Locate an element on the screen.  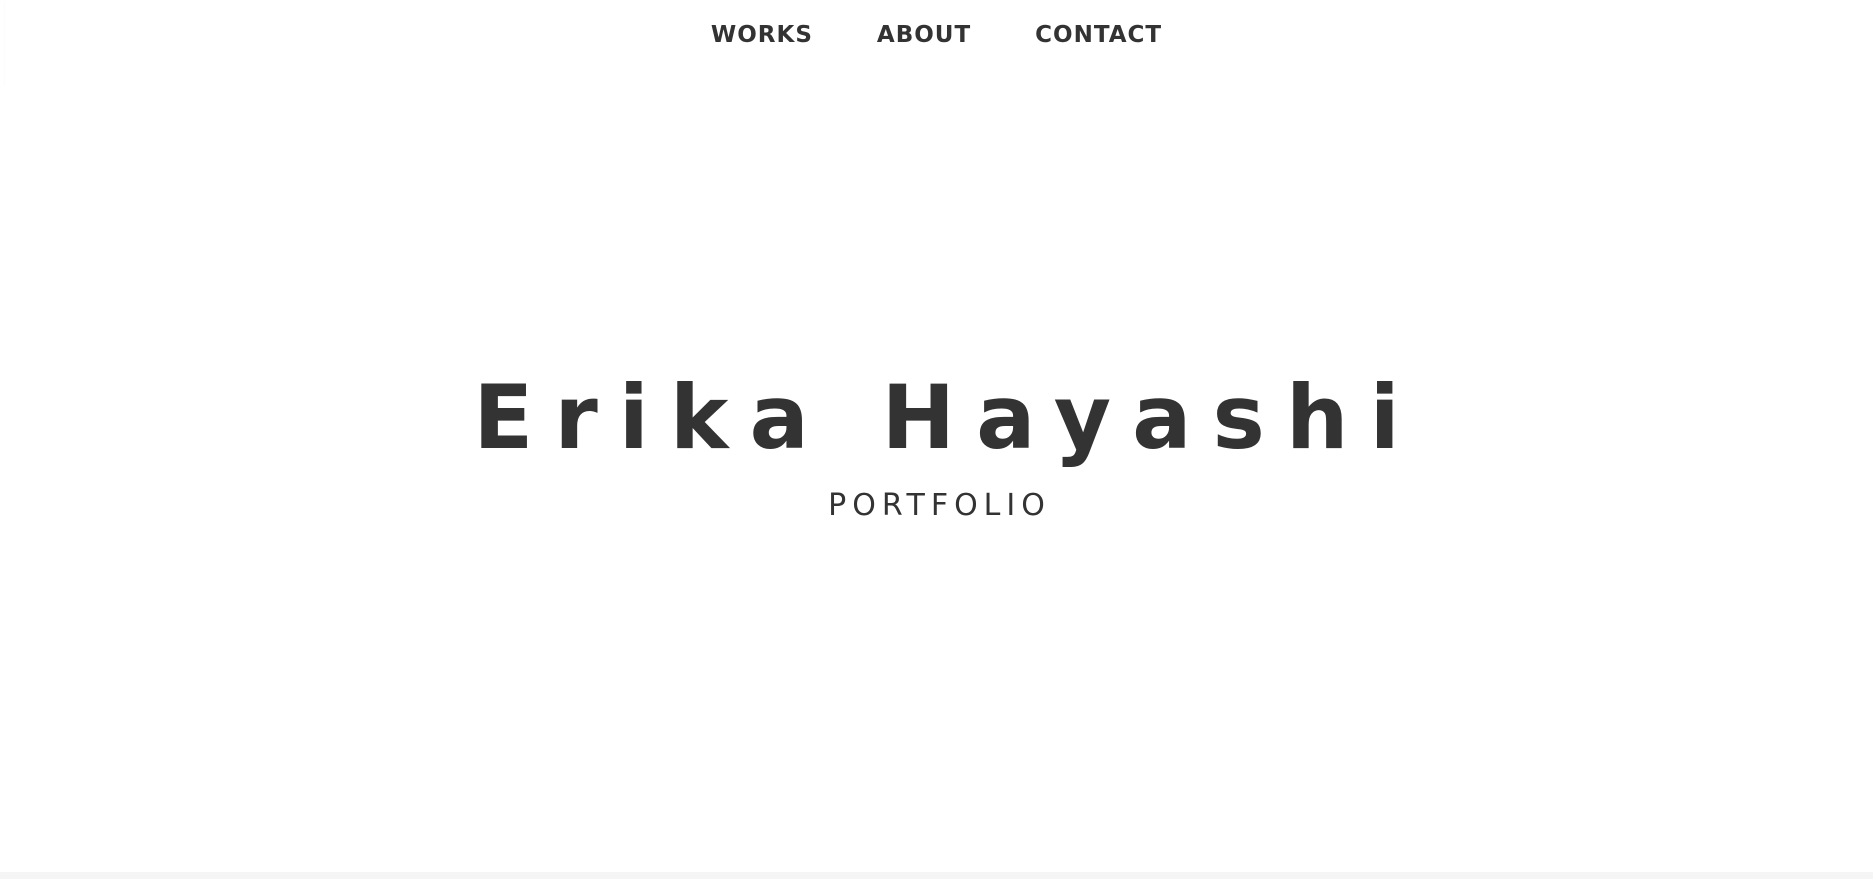
hero-subtitle: PORTFOLIO is located at coordinates (939, 505).